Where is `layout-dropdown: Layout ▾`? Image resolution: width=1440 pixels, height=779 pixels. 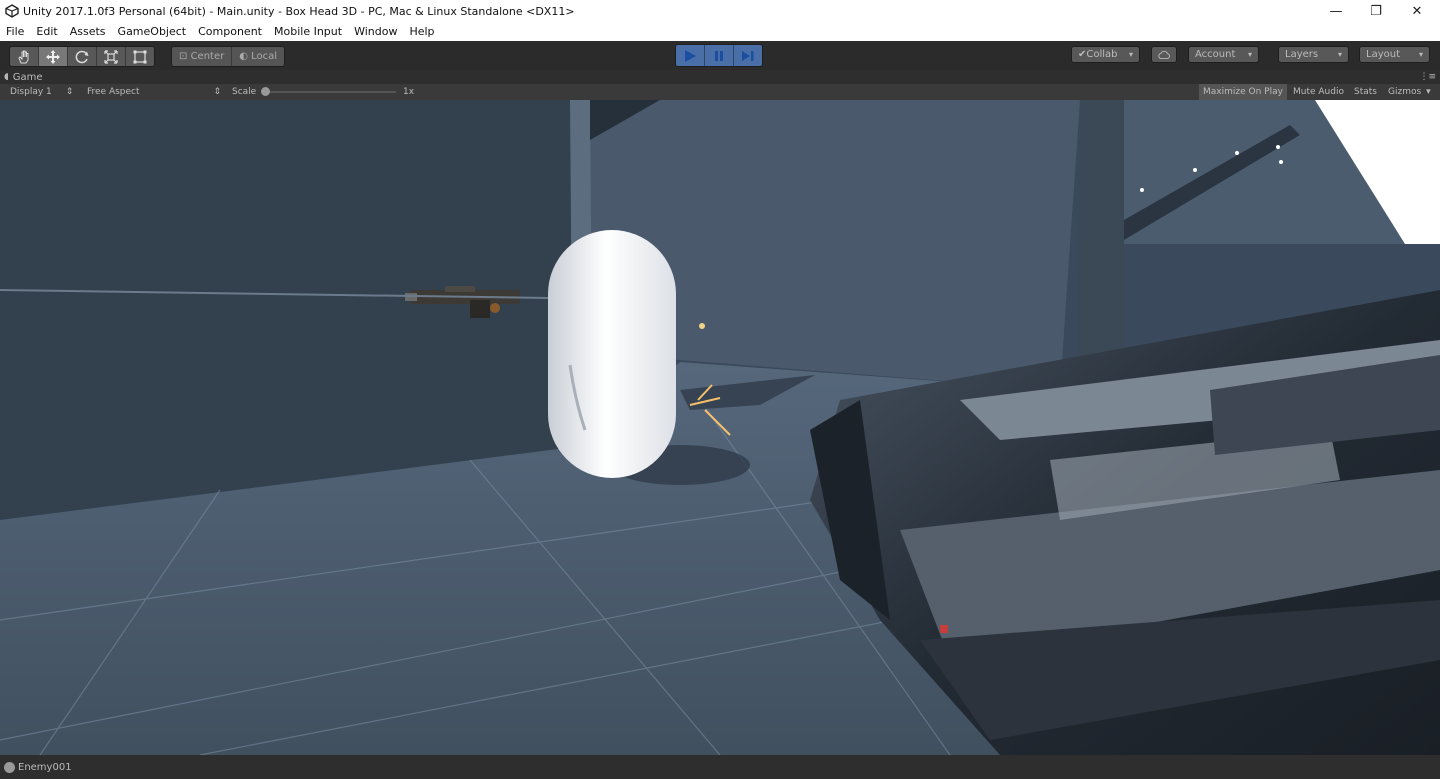 layout-dropdown: Layout ▾ is located at coordinates (1394, 54).